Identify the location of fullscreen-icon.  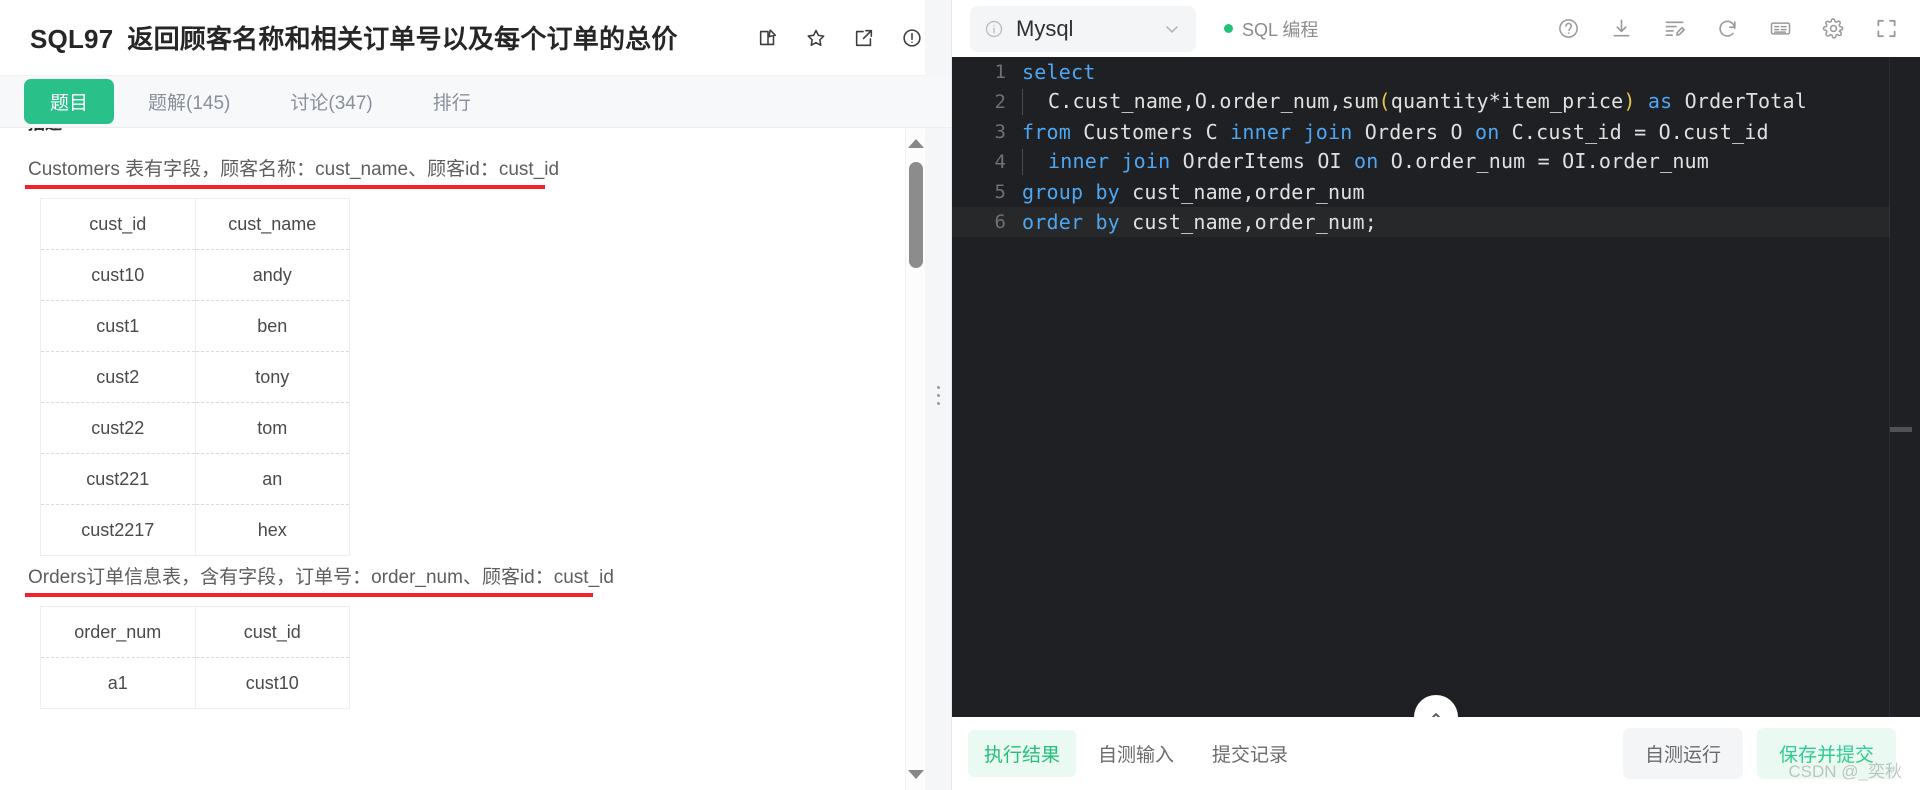
(1886, 28).